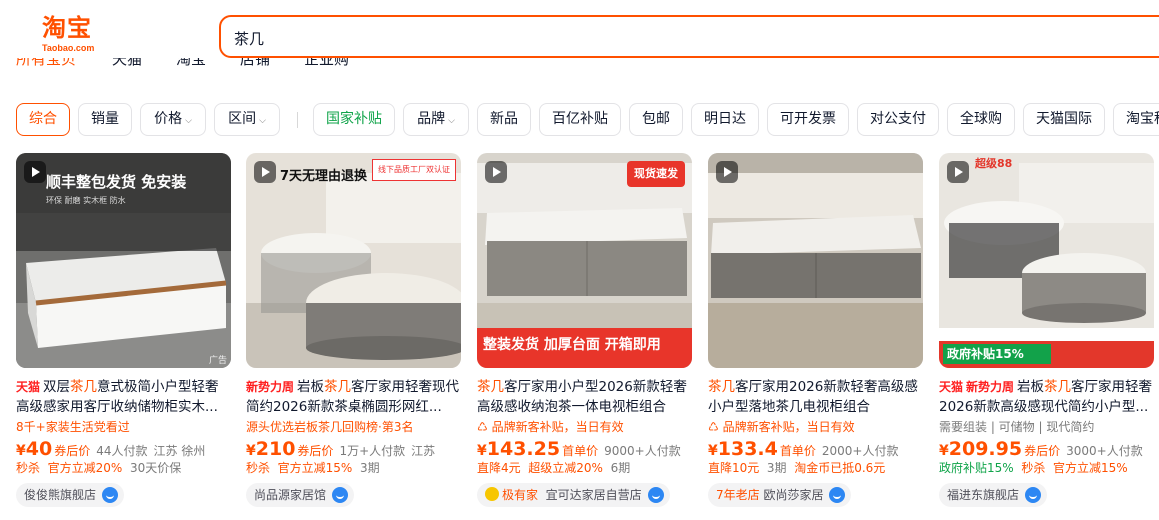 This screenshot has height=520, width=1159. I want to click on location: 江苏 徐州, so click(179, 451).